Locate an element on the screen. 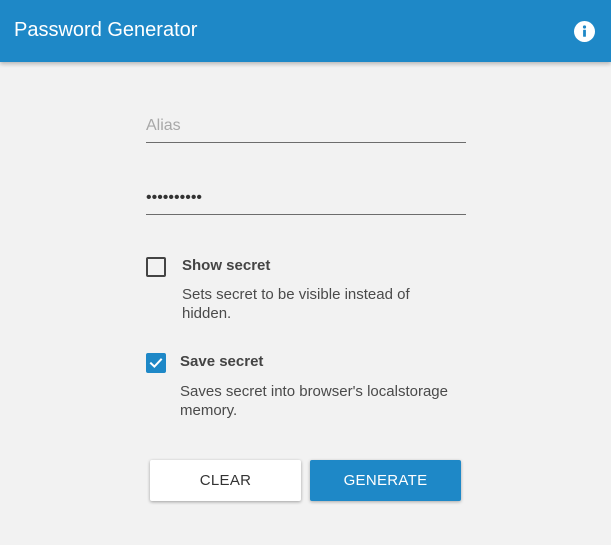 Image resolution: width=611 pixels, height=545 pixels. secret-input is located at coordinates (306, 198).